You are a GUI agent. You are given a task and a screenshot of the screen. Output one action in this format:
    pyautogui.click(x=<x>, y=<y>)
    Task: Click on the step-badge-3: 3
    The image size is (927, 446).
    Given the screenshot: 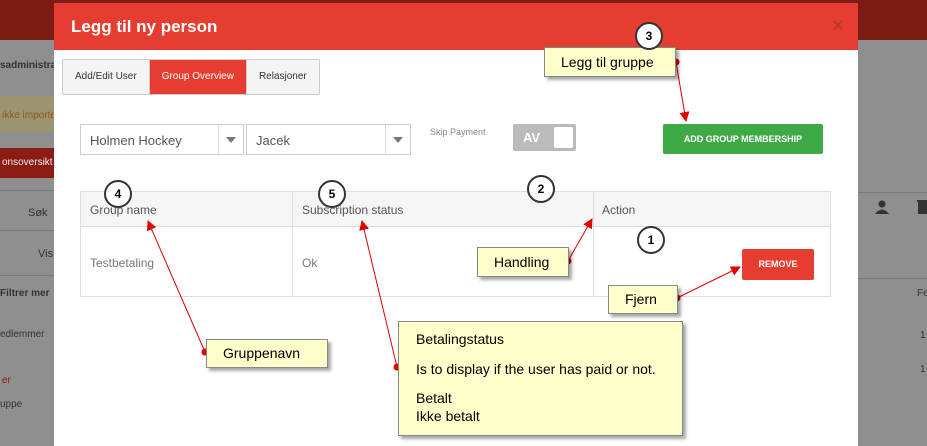 What is the action you would take?
    pyautogui.click(x=649, y=36)
    